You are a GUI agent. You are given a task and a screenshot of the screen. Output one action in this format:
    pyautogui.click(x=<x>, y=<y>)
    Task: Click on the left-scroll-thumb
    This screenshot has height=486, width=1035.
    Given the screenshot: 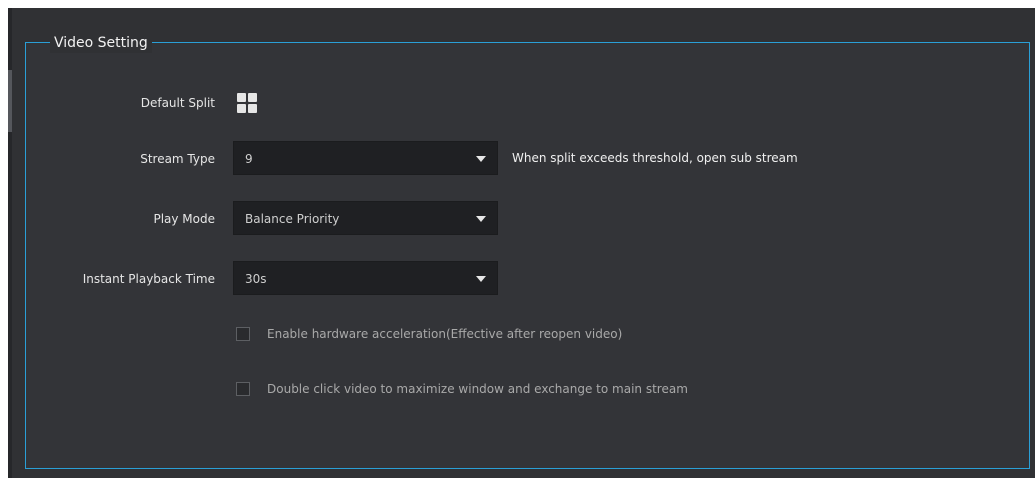 What is the action you would take?
    pyautogui.click(x=10, y=101)
    